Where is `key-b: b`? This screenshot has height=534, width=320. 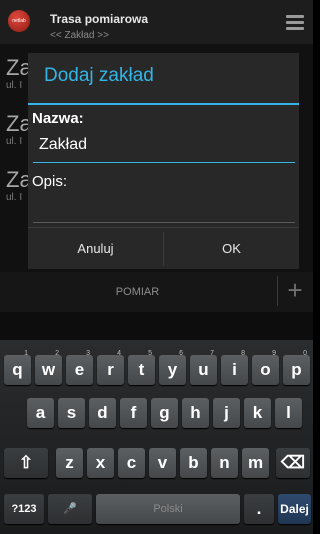 key-b: b is located at coordinates (193, 463).